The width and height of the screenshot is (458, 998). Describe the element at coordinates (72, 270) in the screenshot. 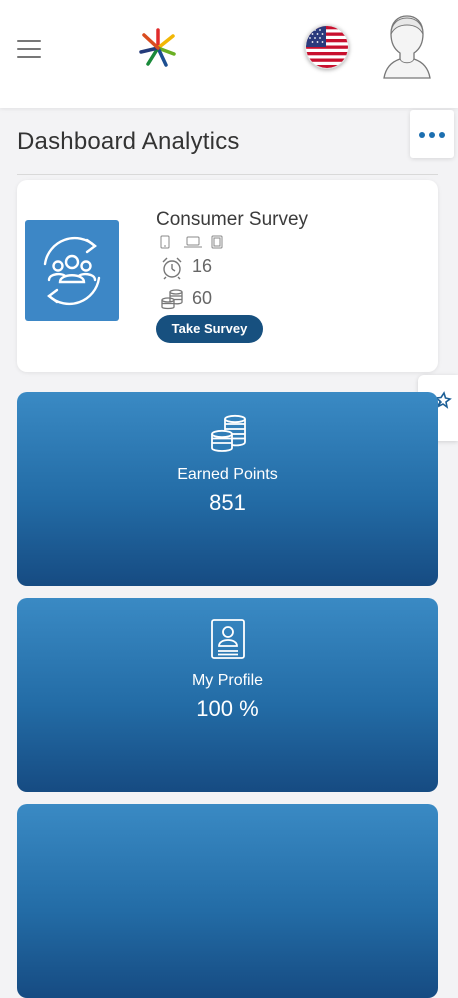

I see `survey-group-icon` at that location.